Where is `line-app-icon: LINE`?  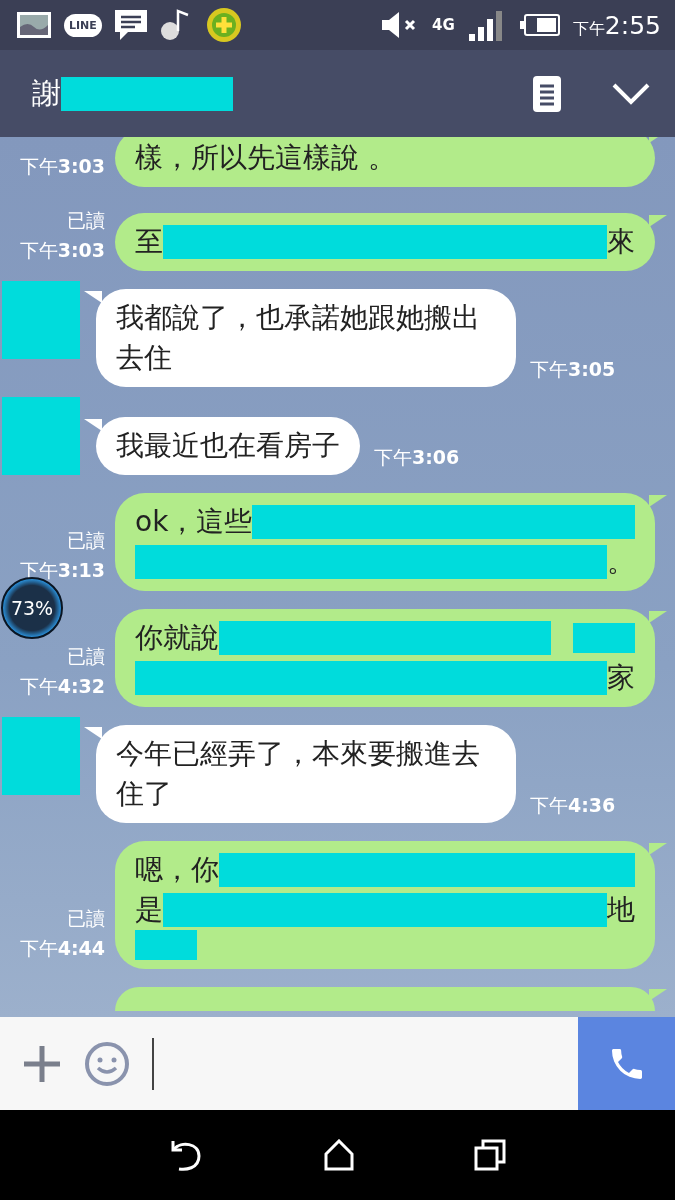 line-app-icon: LINE is located at coordinates (83, 25).